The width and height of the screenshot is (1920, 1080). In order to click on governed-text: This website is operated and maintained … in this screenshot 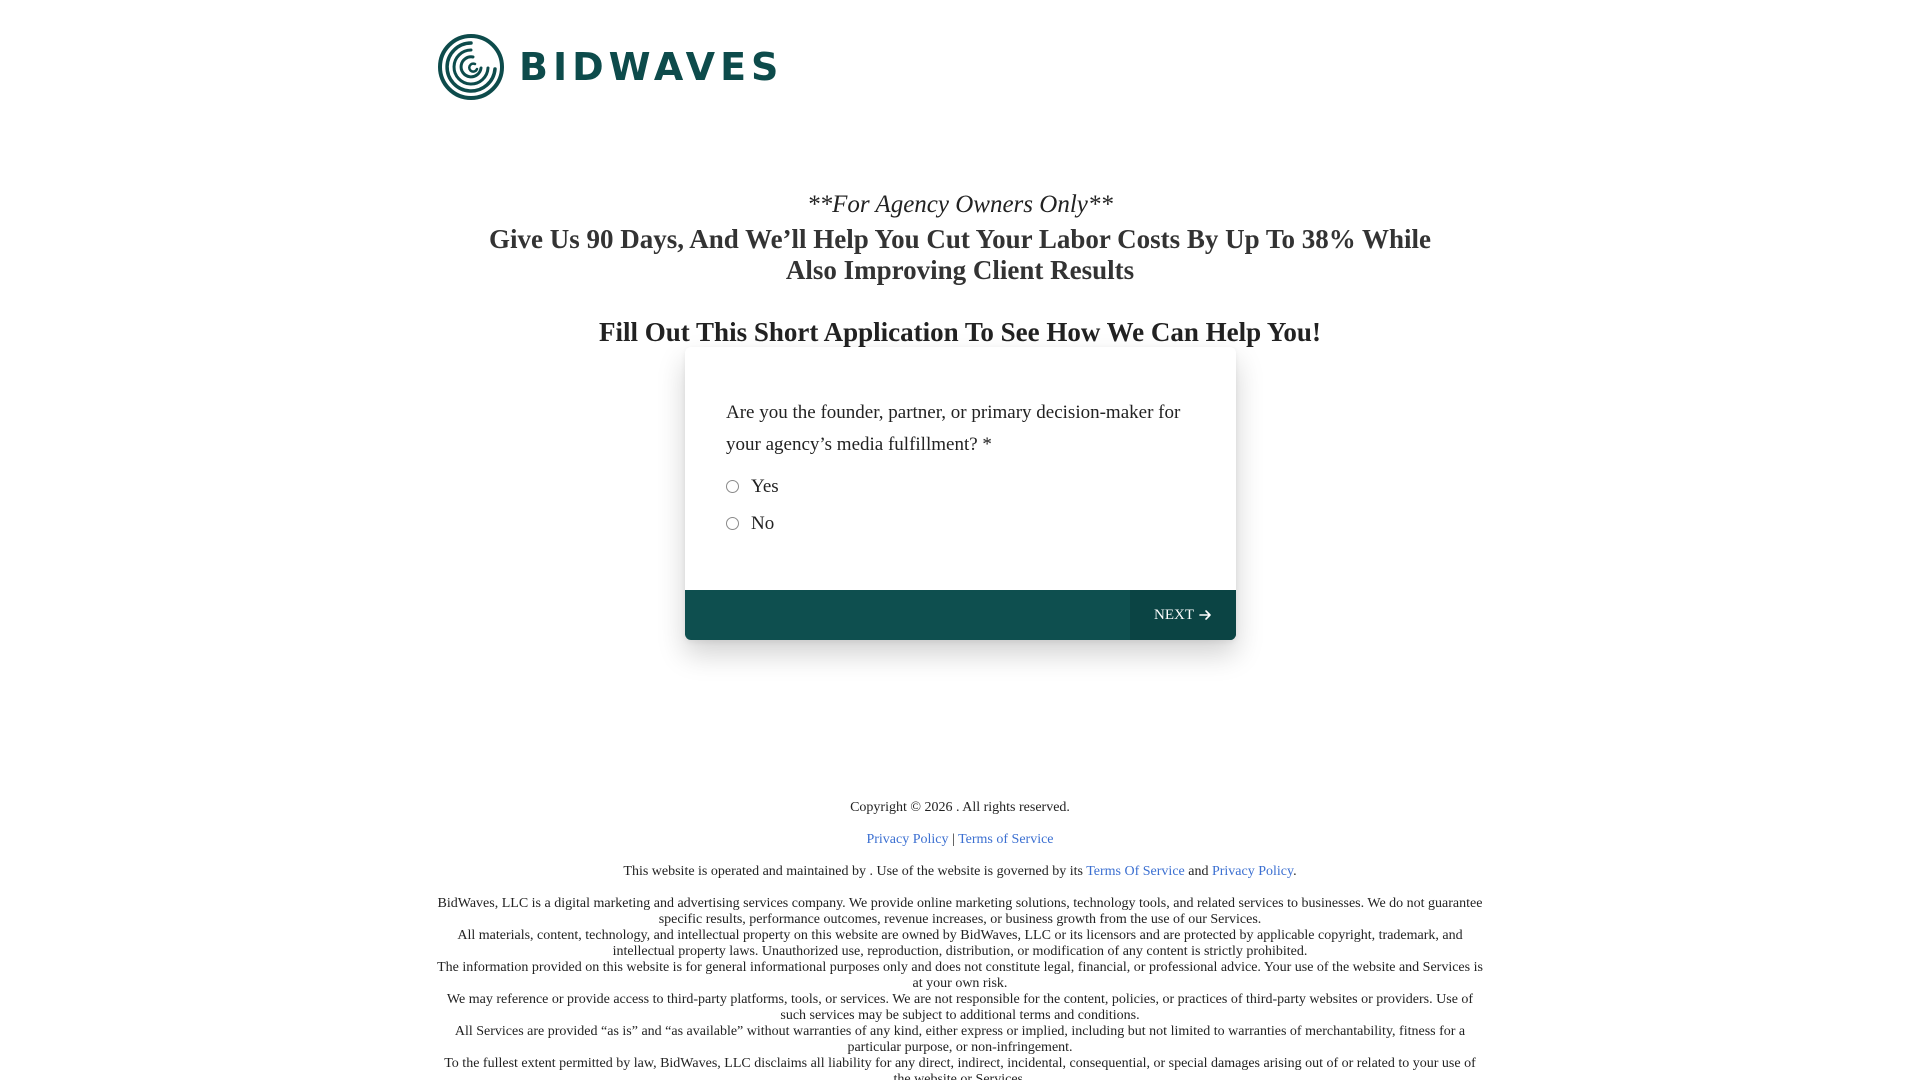, I will do `click(960, 872)`.